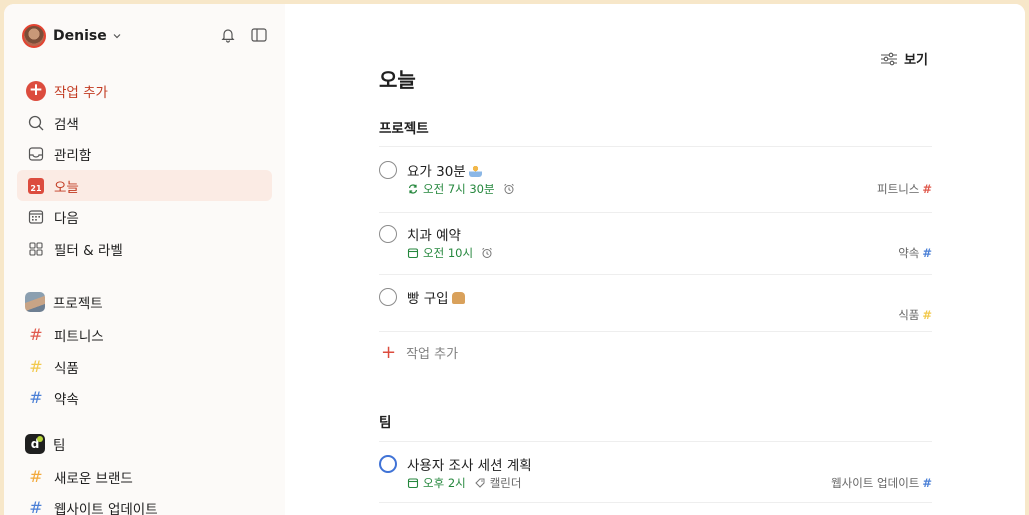  I want to click on task-project-link: 웹사이트 업데이트 #, so click(881, 483).